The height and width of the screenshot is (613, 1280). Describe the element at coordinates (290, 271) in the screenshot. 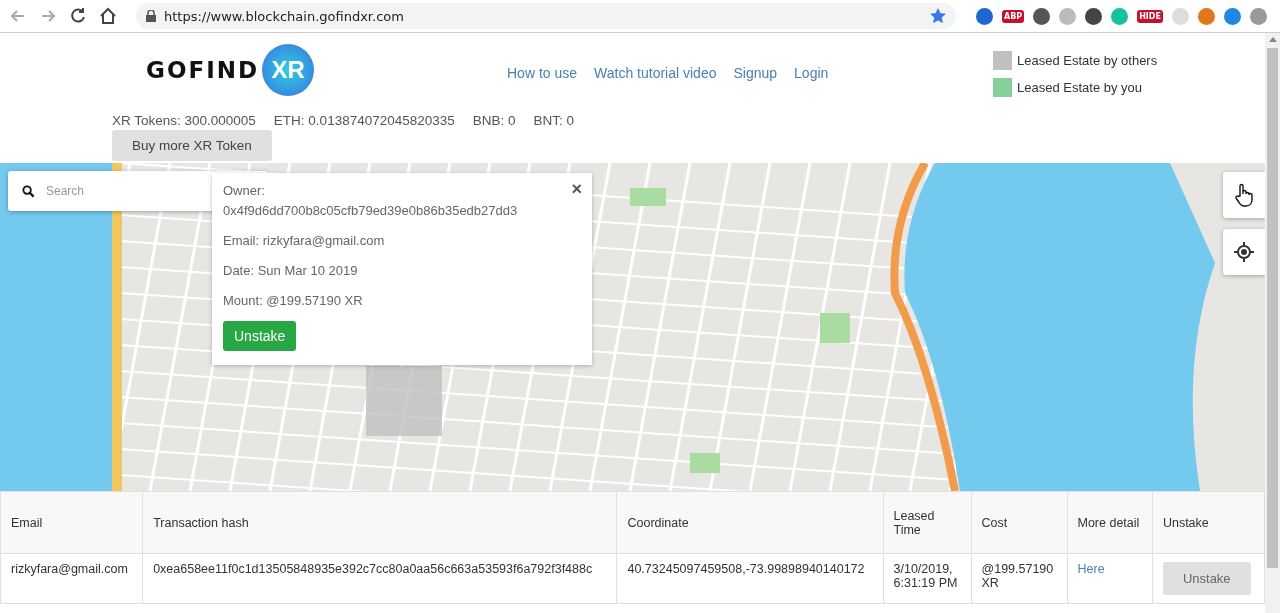

I see `lease-date: Date: Sun Mar 10 2019` at that location.